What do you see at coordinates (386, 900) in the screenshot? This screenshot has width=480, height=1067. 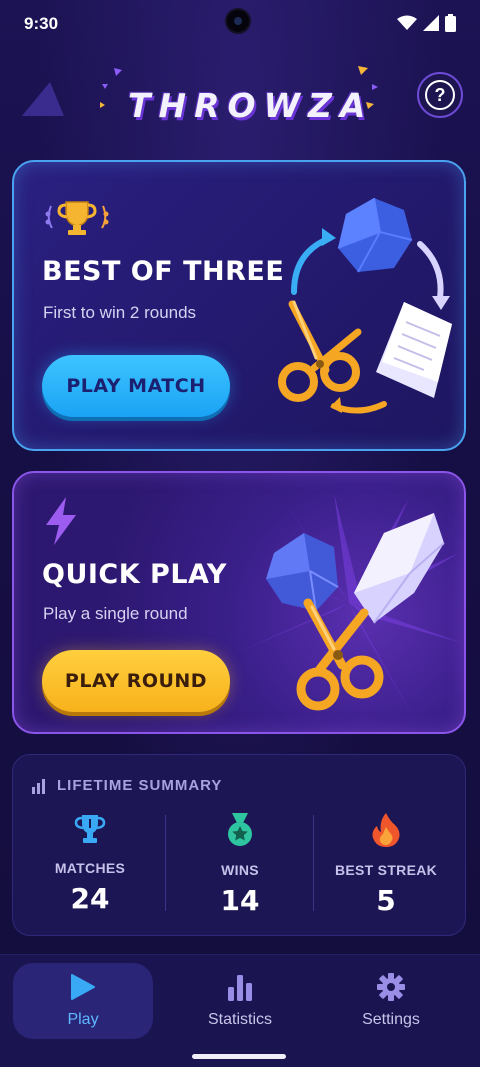 I see `stat-value: 5` at bounding box center [386, 900].